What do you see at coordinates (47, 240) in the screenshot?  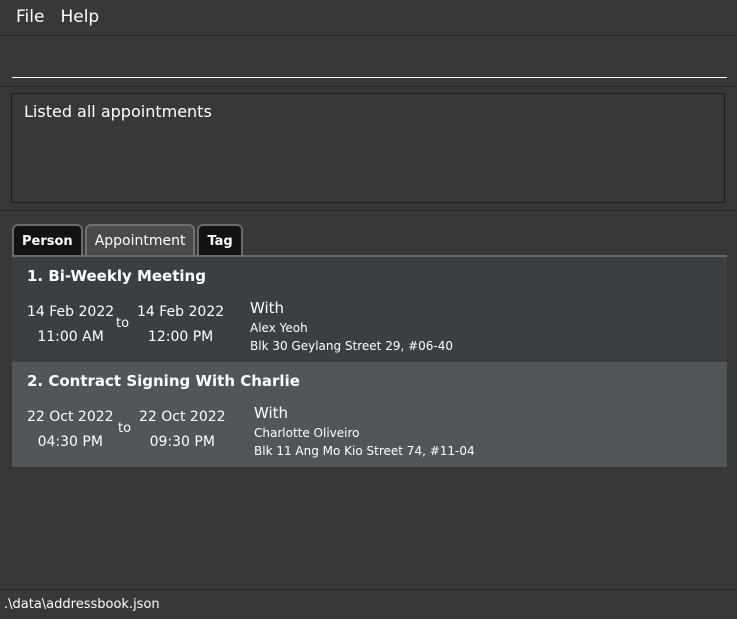 I see `tab-person: Person` at bounding box center [47, 240].